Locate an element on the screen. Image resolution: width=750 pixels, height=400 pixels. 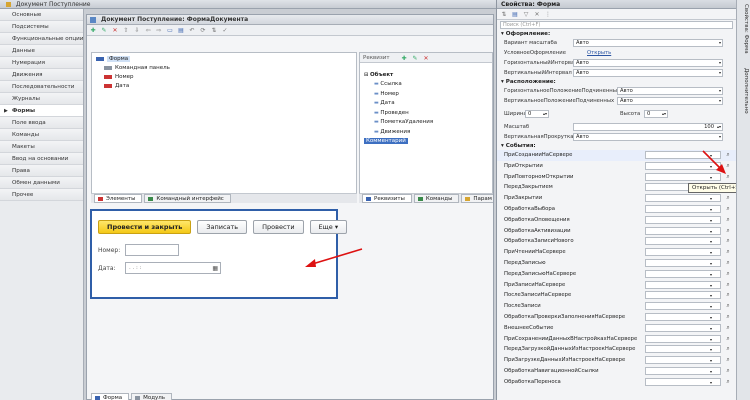
save-button: Записать is located at coordinates (222, 227).